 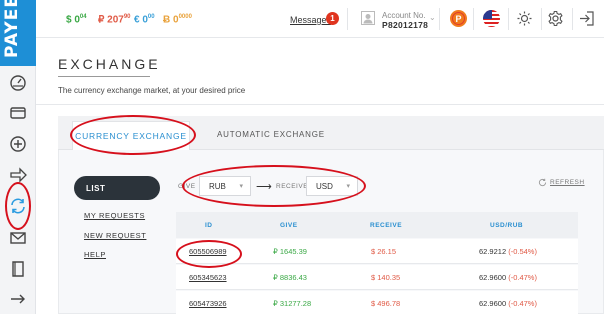 I want to click on give-currency-select: RUB ▾, so click(x=225, y=186).